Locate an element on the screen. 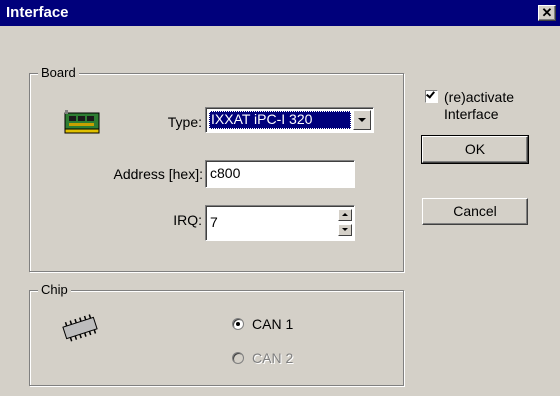  chip-group-label: Chip is located at coordinates (54, 290).